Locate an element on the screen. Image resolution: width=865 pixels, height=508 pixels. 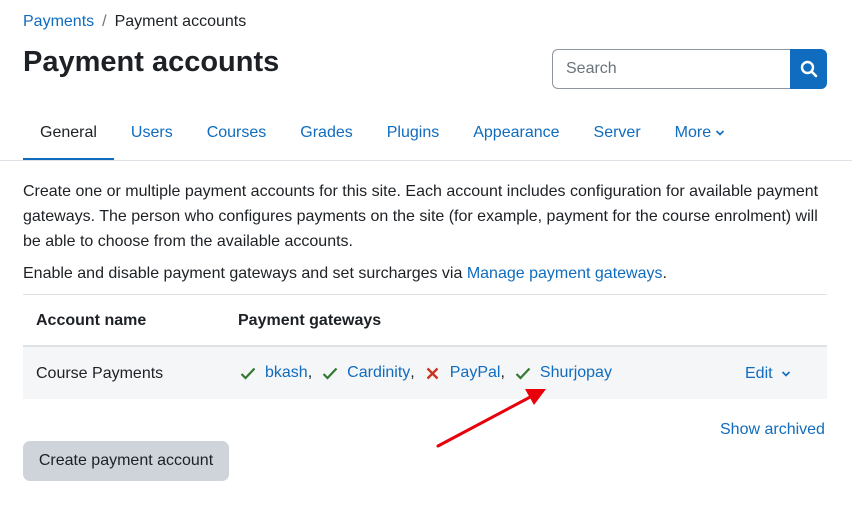
tab-more-label: More is located at coordinates (693, 132).